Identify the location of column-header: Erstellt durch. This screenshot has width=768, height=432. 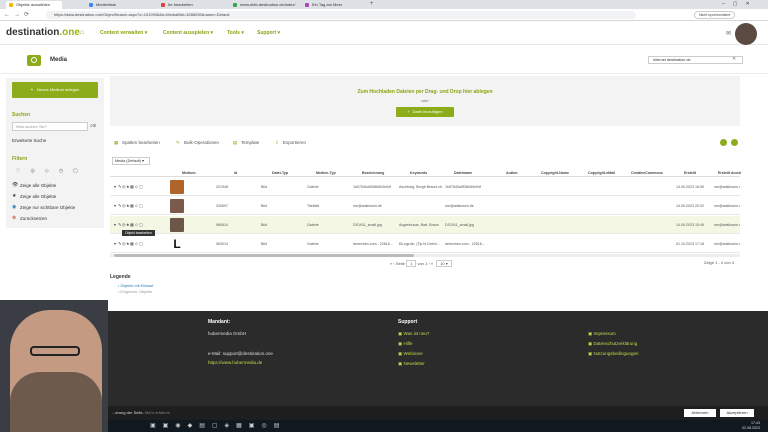
(729, 173).